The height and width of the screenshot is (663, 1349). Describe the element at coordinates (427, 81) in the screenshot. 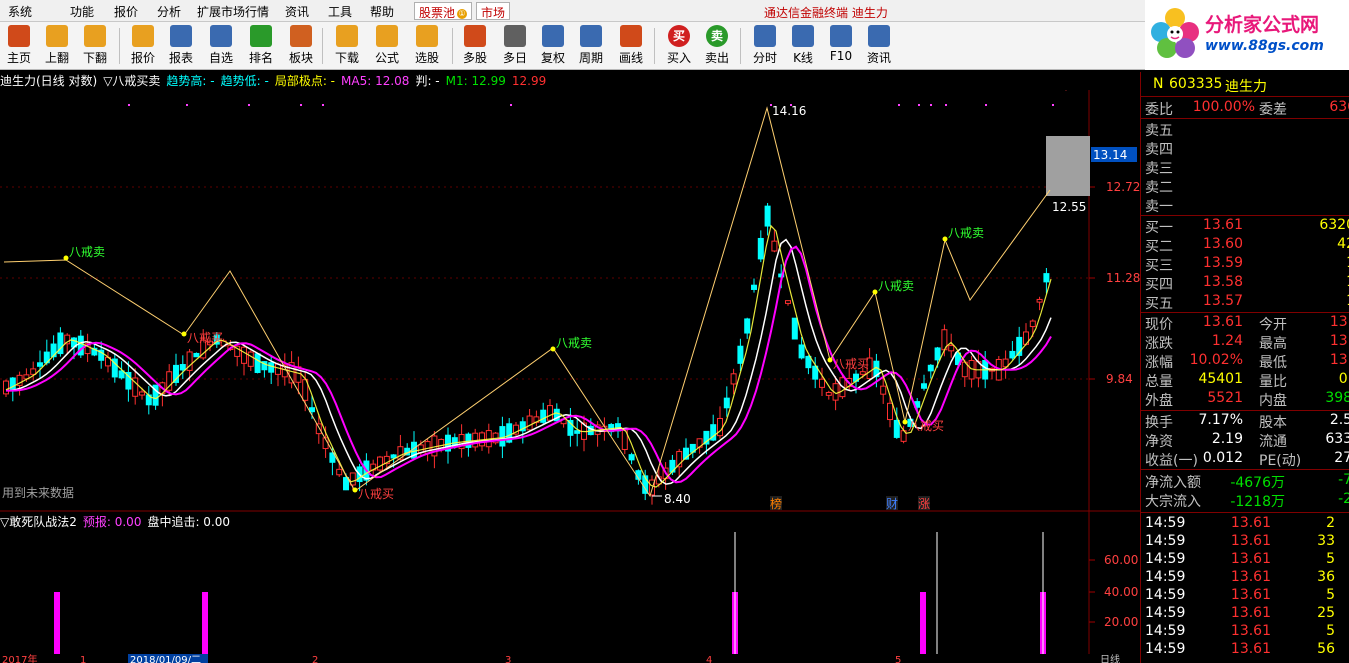

I see `legend-judge: 判: -` at that location.